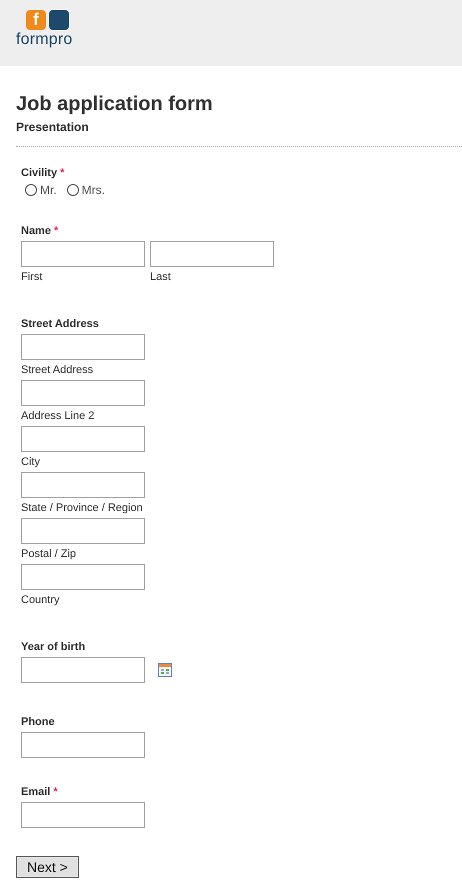 The width and height of the screenshot is (462, 885). What do you see at coordinates (82, 508) in the screenshot?
I see `field-sublabel: State / Province / Region` at bounding box center [82, 508].